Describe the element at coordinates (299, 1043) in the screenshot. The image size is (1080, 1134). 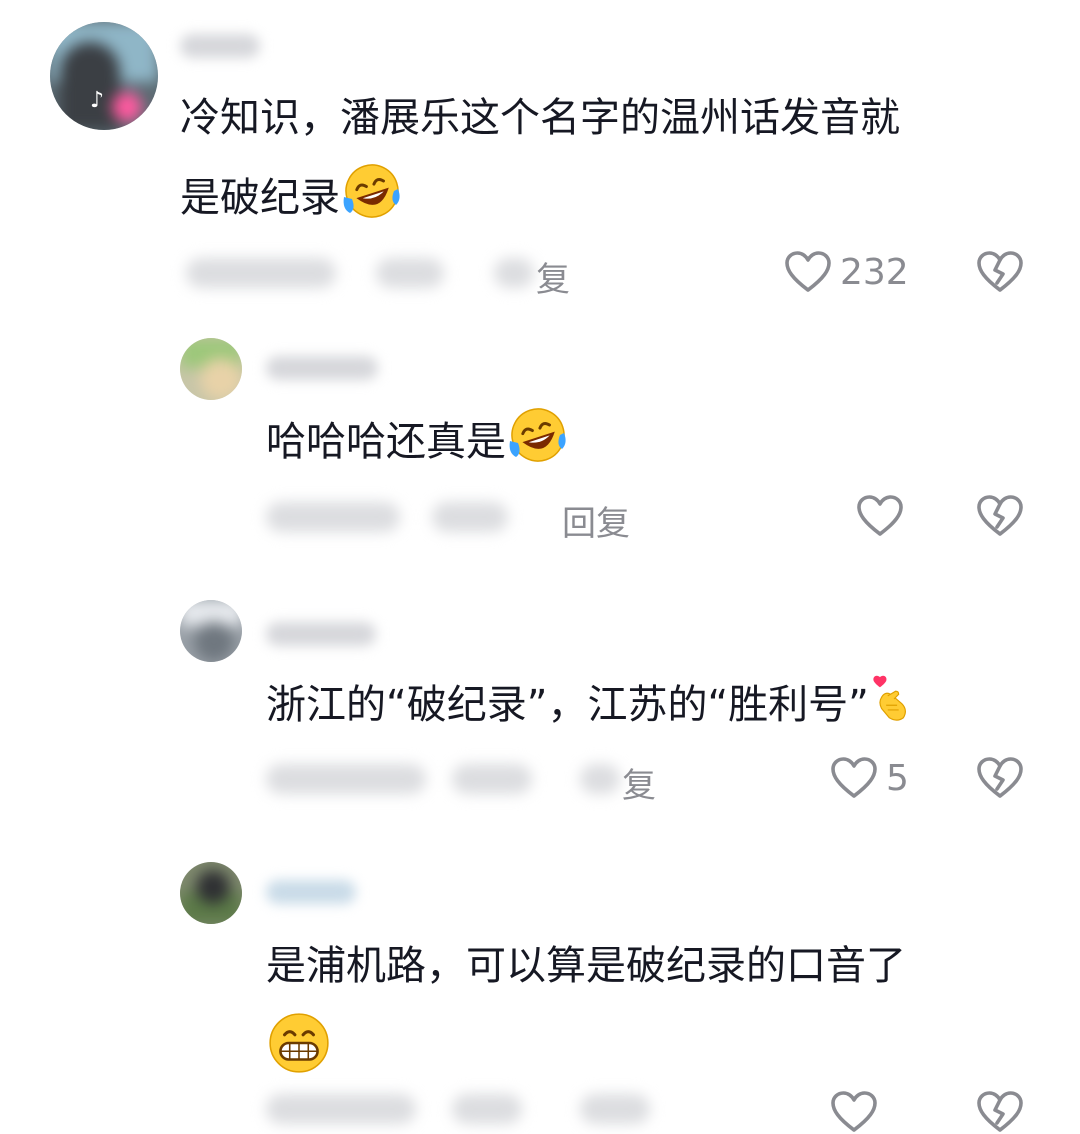
I see `grinning-emoji` at that location.